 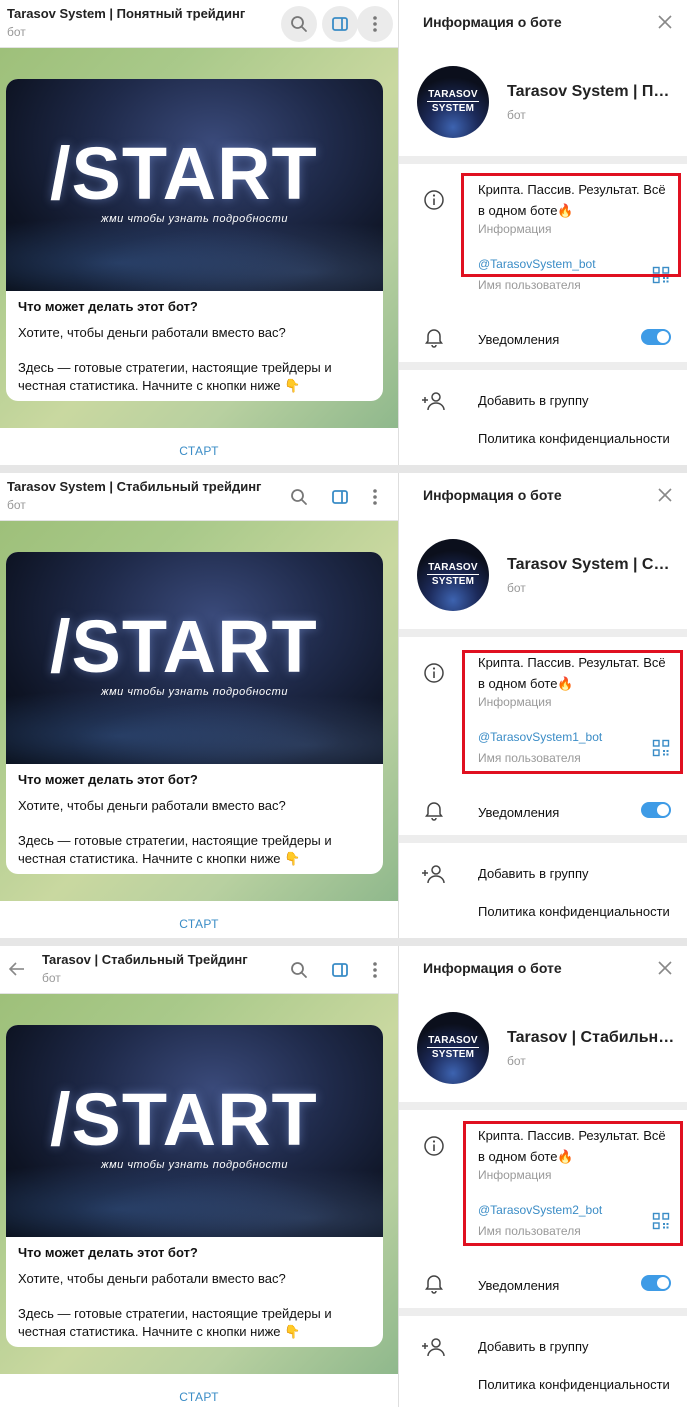 What do you see at coordinates (199, 24) in the screenshot?
I see `chat-header: Tarasov System | Понятный трейдинг бот` at bounding box center [199, 24].